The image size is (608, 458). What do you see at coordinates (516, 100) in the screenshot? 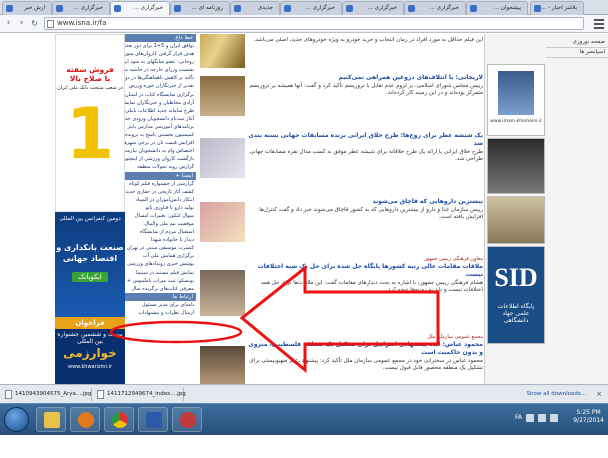
I see `imam-khomeini-banner: www.imam-khomeini.ir` at bounding box center [516, 100].